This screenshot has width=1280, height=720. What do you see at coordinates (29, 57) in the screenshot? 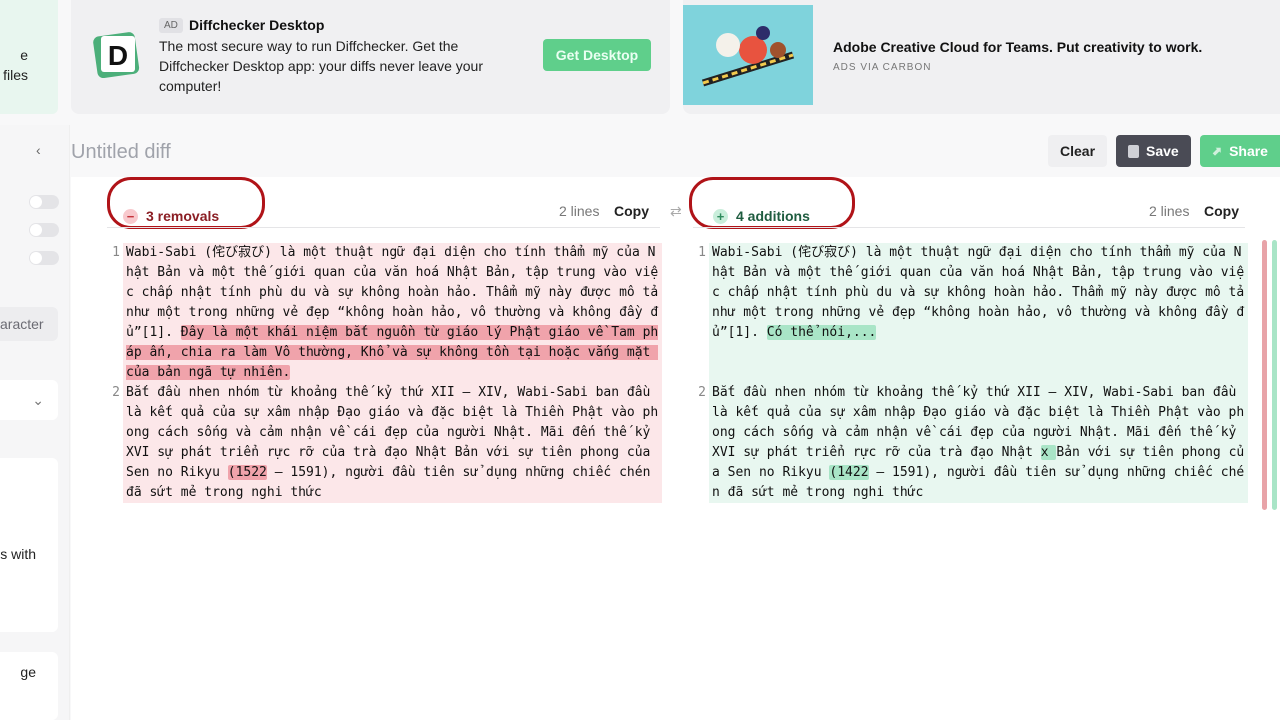
I see `promo-card: e files` at bounding box center [29, 57].